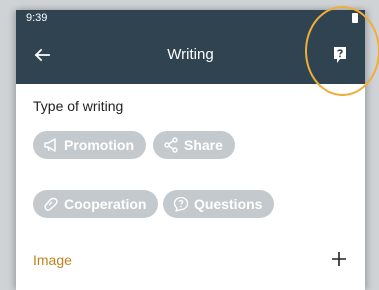 This screenshot has width=379, height=290. I want to click on image-section-row: Image, so click(190, 260).